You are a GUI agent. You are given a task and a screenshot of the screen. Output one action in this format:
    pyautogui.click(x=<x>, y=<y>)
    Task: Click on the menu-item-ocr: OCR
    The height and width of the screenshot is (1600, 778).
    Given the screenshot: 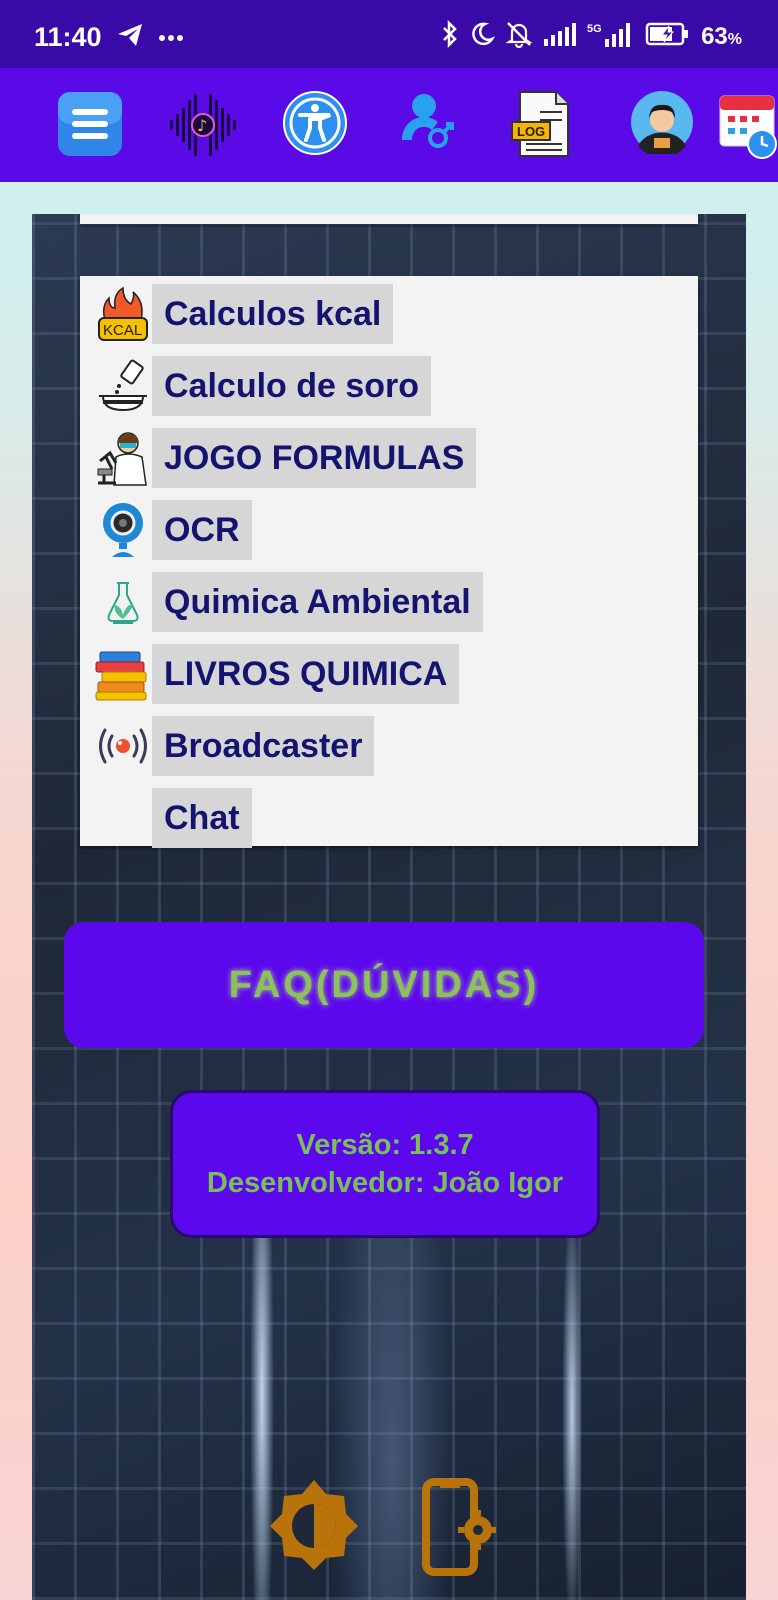 What is the action you would take?
    pyautogui.click(x=173, y=530)
    